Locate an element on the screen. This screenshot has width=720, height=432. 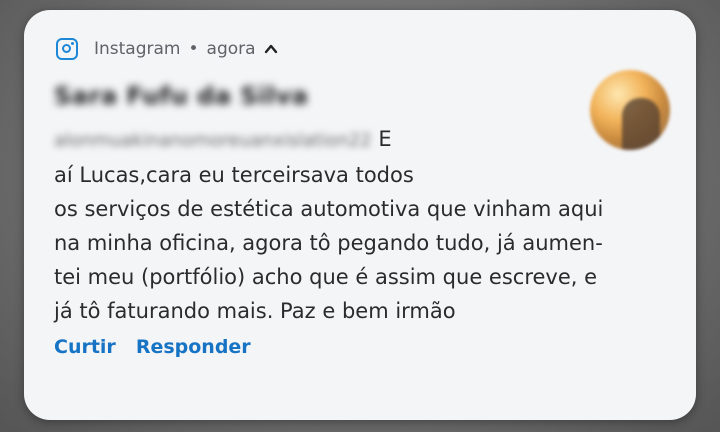
notification-time: agora is located at coordinates (231, 49).